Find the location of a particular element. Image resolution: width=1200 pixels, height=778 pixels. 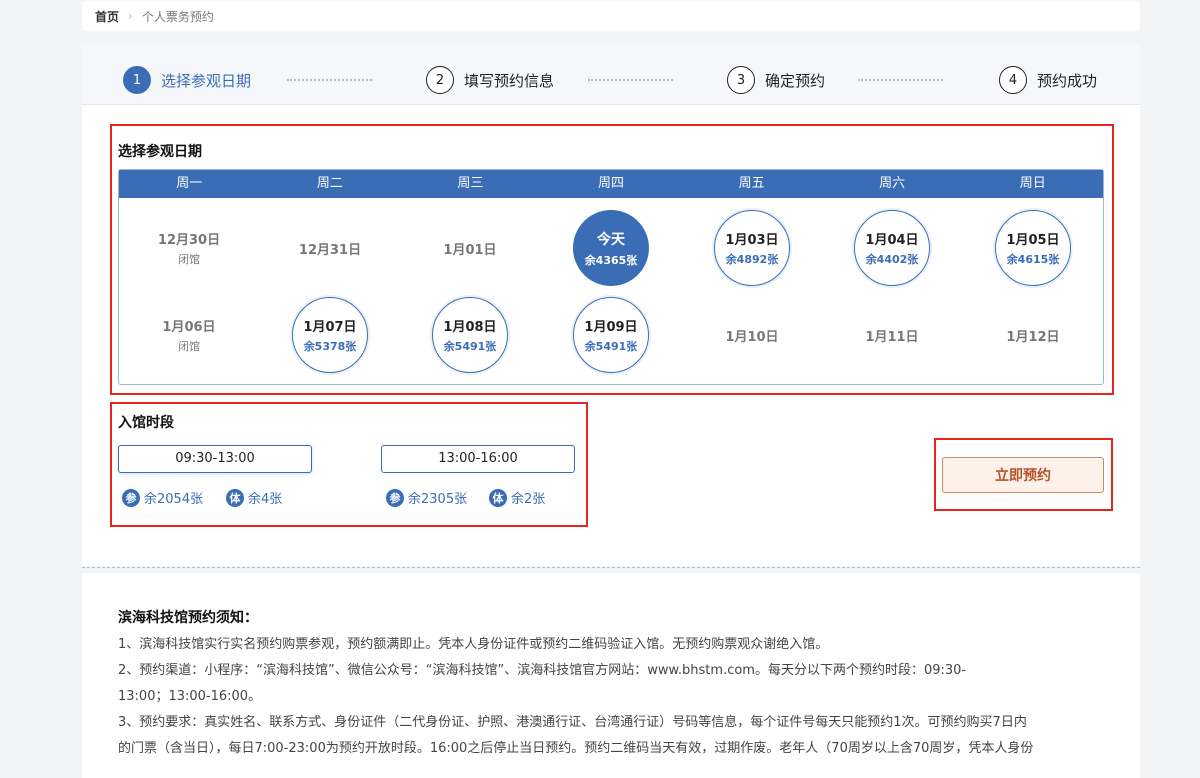

visit-tickets-left: 余2054张 is located at coordinates (174, 499).